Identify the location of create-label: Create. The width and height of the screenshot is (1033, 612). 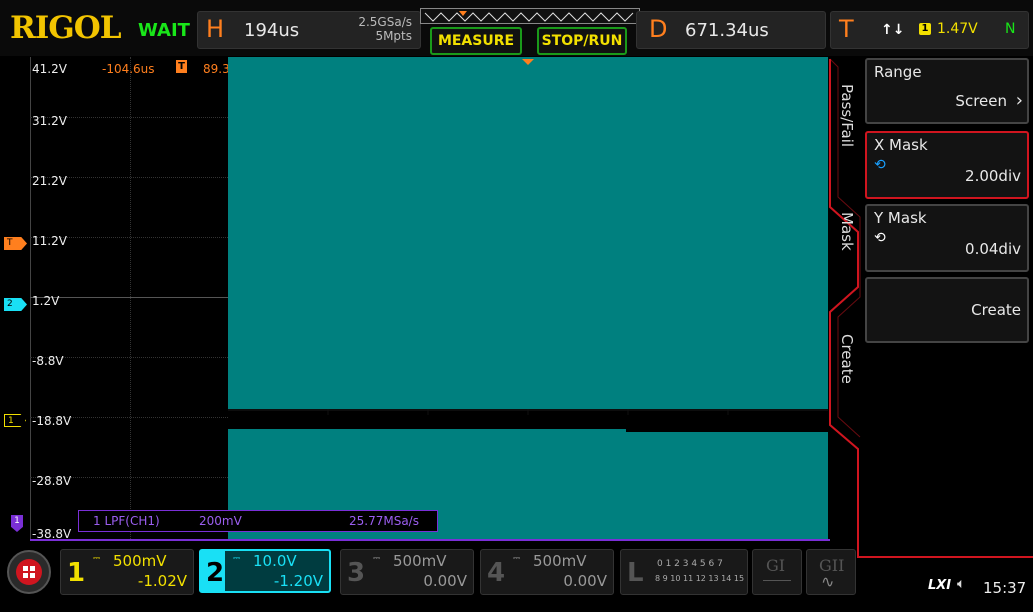
(996, 310).